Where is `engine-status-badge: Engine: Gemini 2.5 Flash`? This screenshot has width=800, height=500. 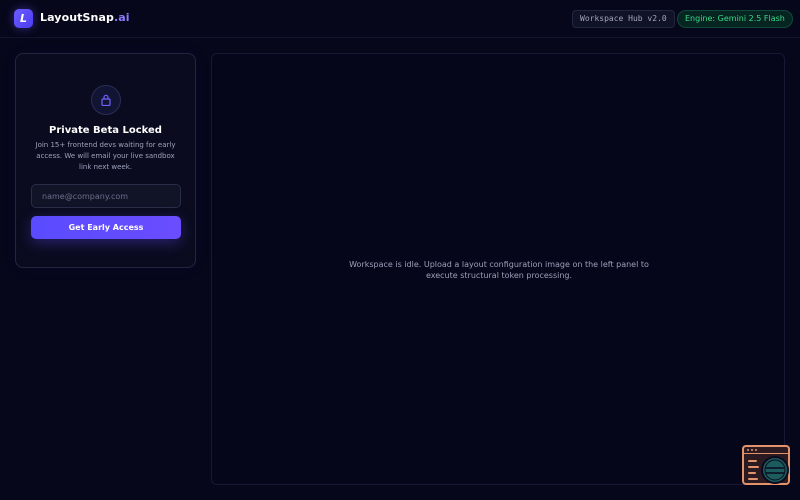 engine-status-badge: Engine: Gemini 2.5 Flash is located at coordinates (735, 19).